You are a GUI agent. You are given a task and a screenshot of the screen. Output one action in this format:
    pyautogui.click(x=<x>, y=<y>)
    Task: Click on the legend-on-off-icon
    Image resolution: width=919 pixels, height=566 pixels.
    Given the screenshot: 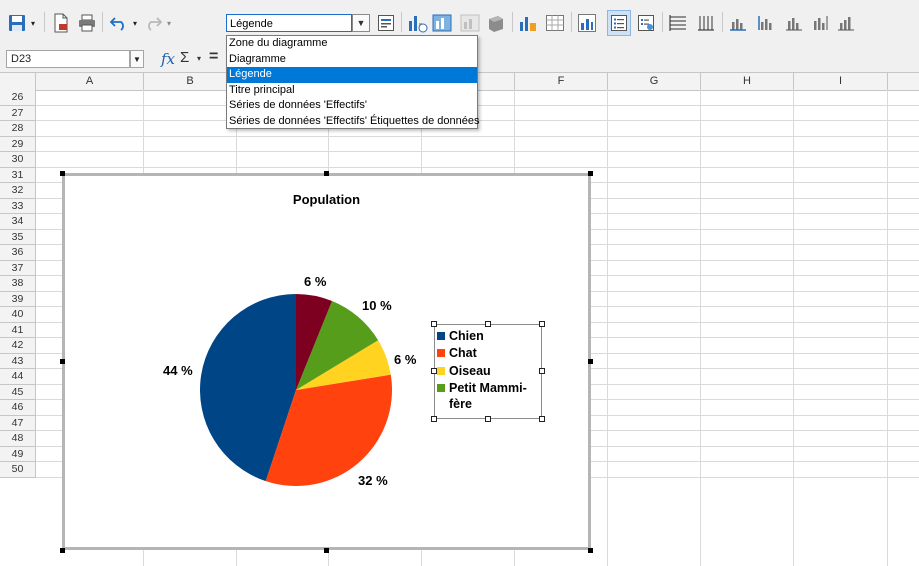 What is the action you would take?
    pyautogui.click(x=619, y=23)
    